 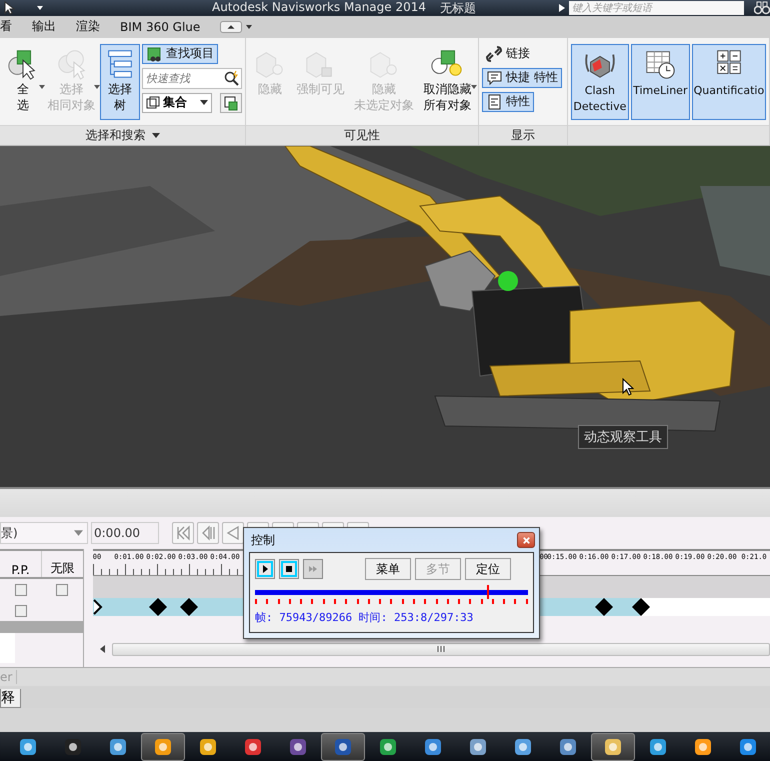 I want to click on search-field: 键入关键字或短语, so click(x=656, y=8).